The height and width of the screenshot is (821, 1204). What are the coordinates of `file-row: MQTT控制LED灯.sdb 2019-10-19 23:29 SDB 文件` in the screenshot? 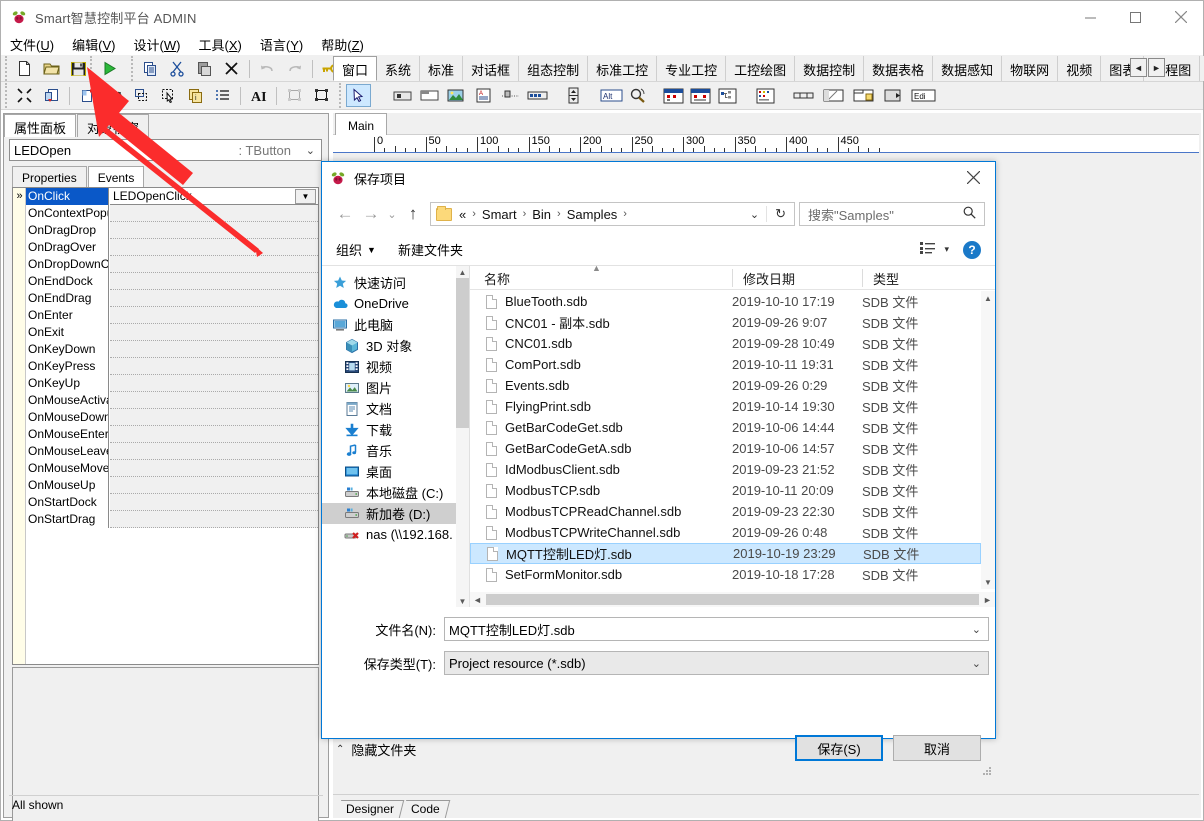 It's located at (725, 553).